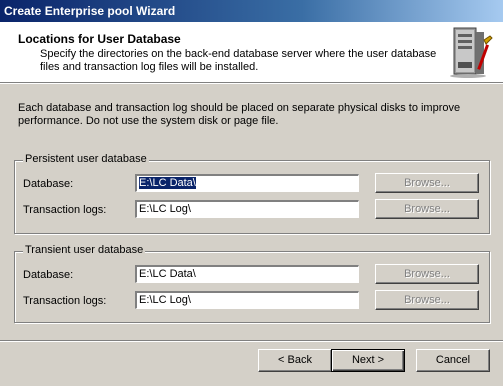  Describe the element at coordinates (247, 300) in the screenshot. I see `transient-logs-input: E:\LC Log\` at that location.